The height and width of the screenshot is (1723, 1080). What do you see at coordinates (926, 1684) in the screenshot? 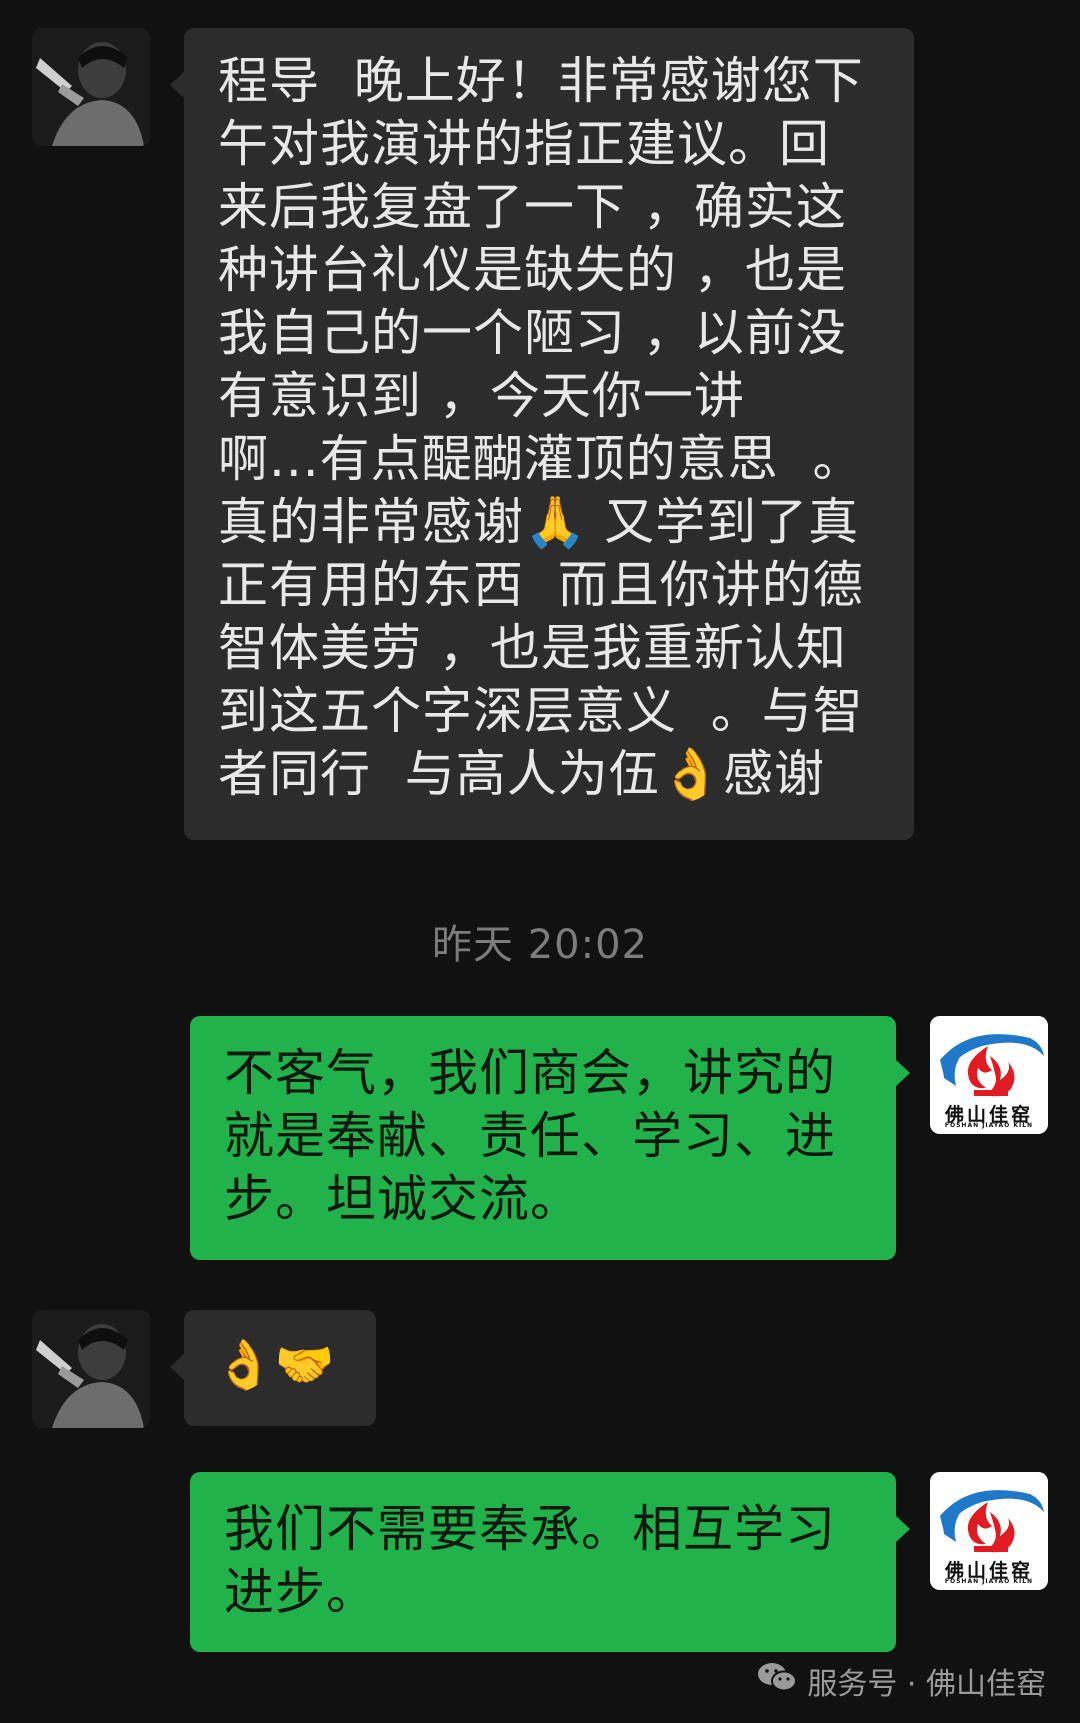
I see `watermark-text: 服务号 · 佛山佳窑` at bounding box center [926, 1684].